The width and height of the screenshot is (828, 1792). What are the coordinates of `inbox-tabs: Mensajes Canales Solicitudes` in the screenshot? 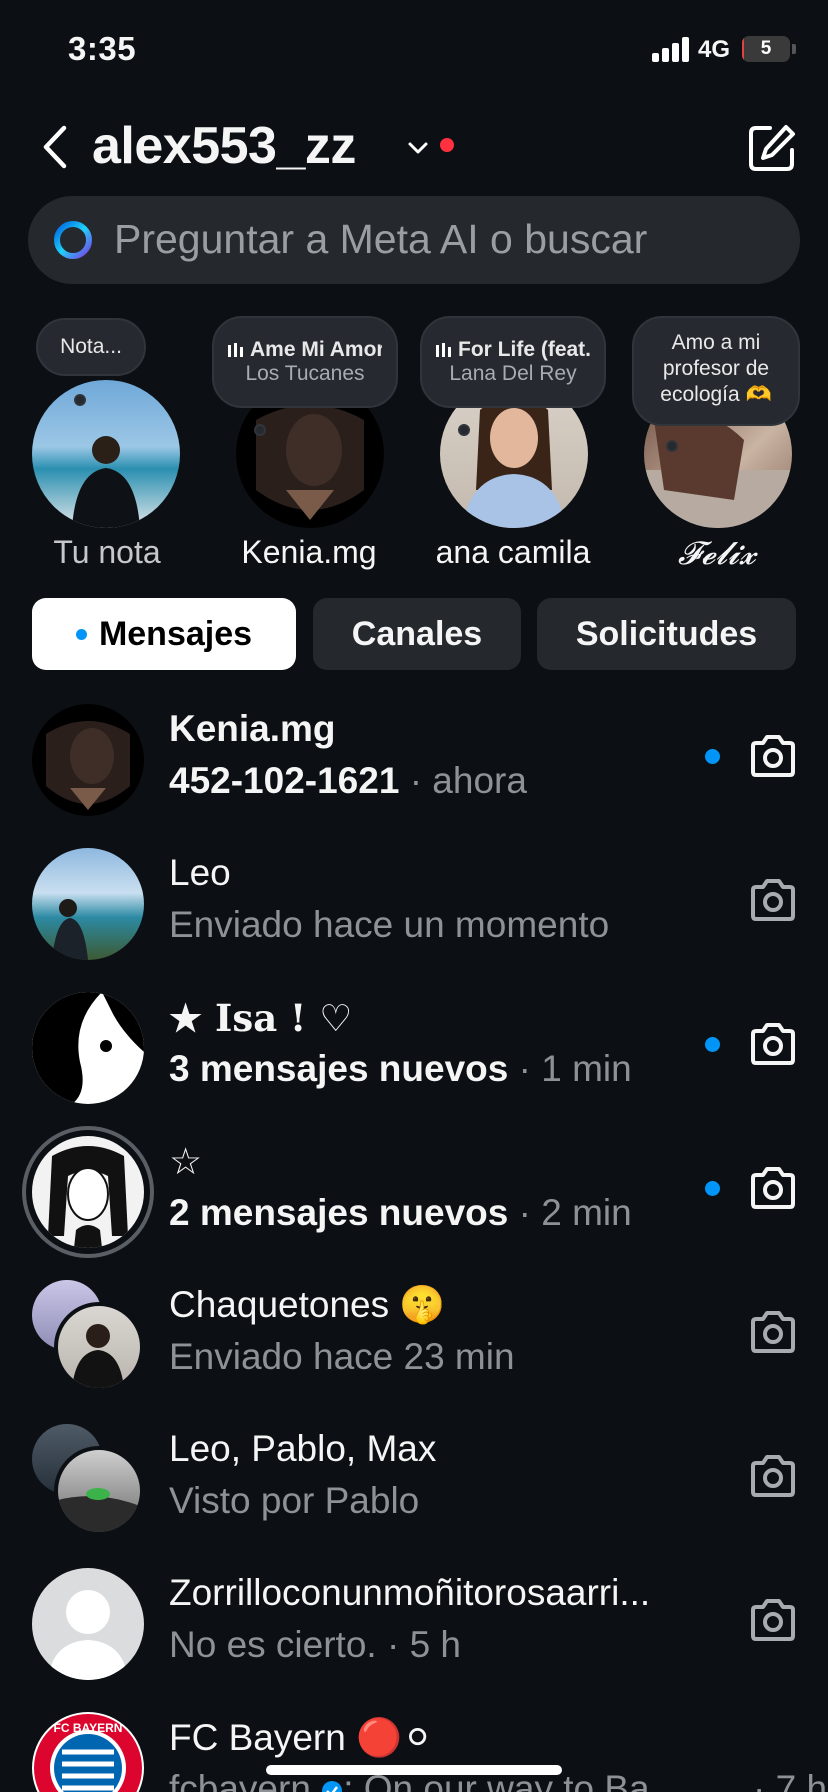 It's located at (414, 634).